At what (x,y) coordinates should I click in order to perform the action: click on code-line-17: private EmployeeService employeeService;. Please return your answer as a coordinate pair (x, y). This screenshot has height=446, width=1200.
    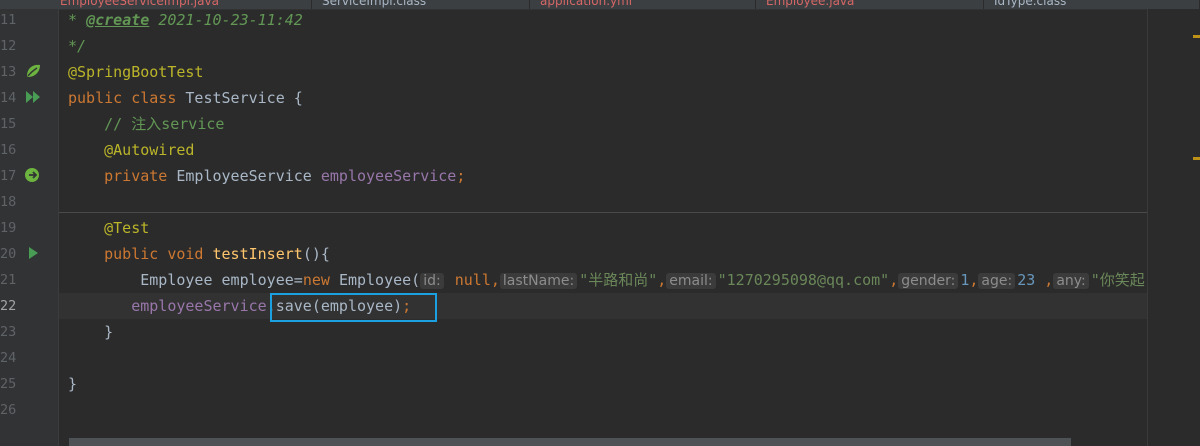
    Looking at the image, I should click on (267, 176).